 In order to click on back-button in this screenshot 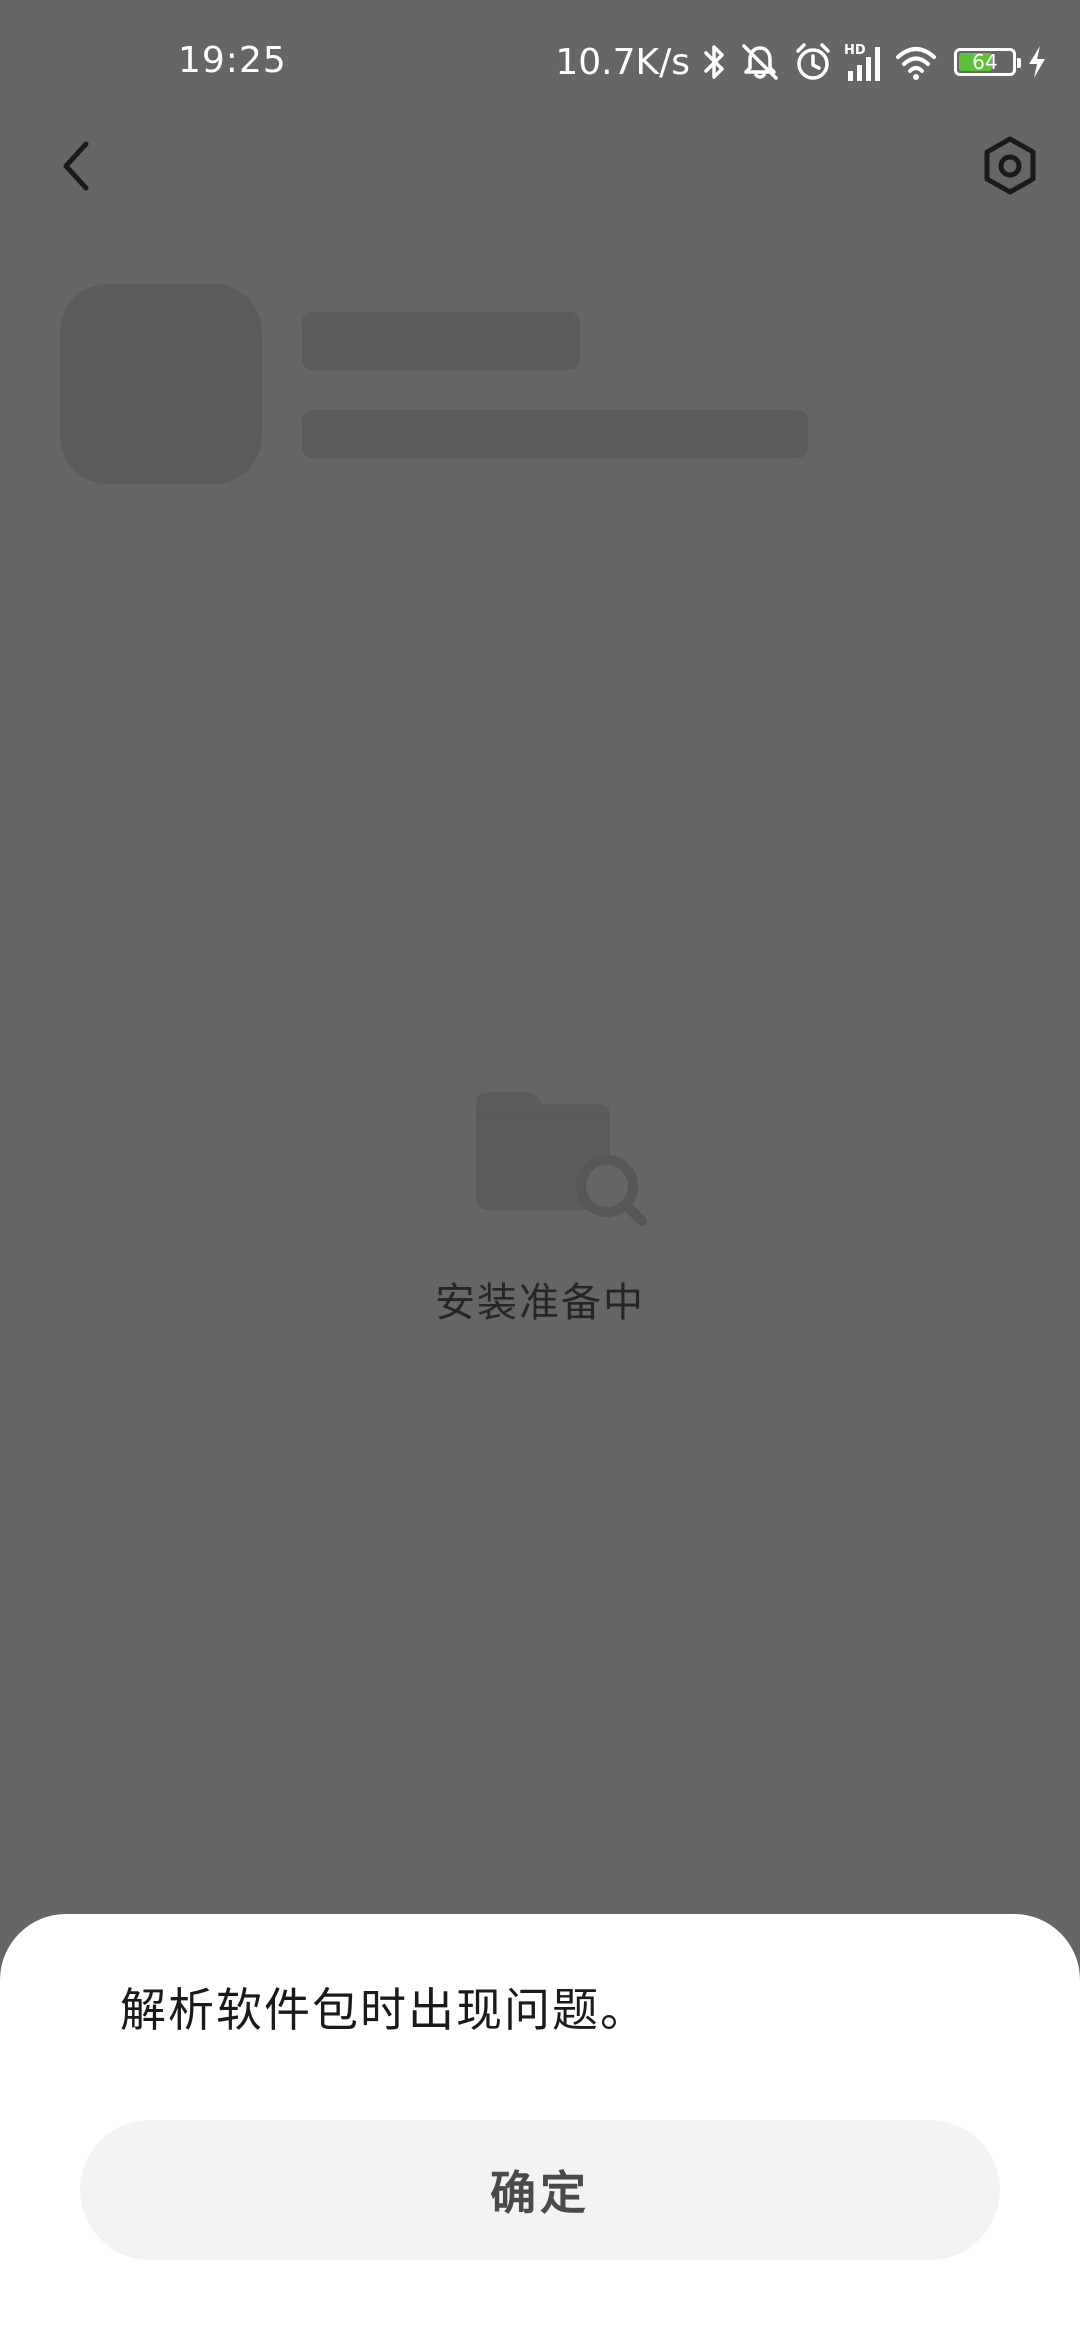, I will do `click(76, 166)`.